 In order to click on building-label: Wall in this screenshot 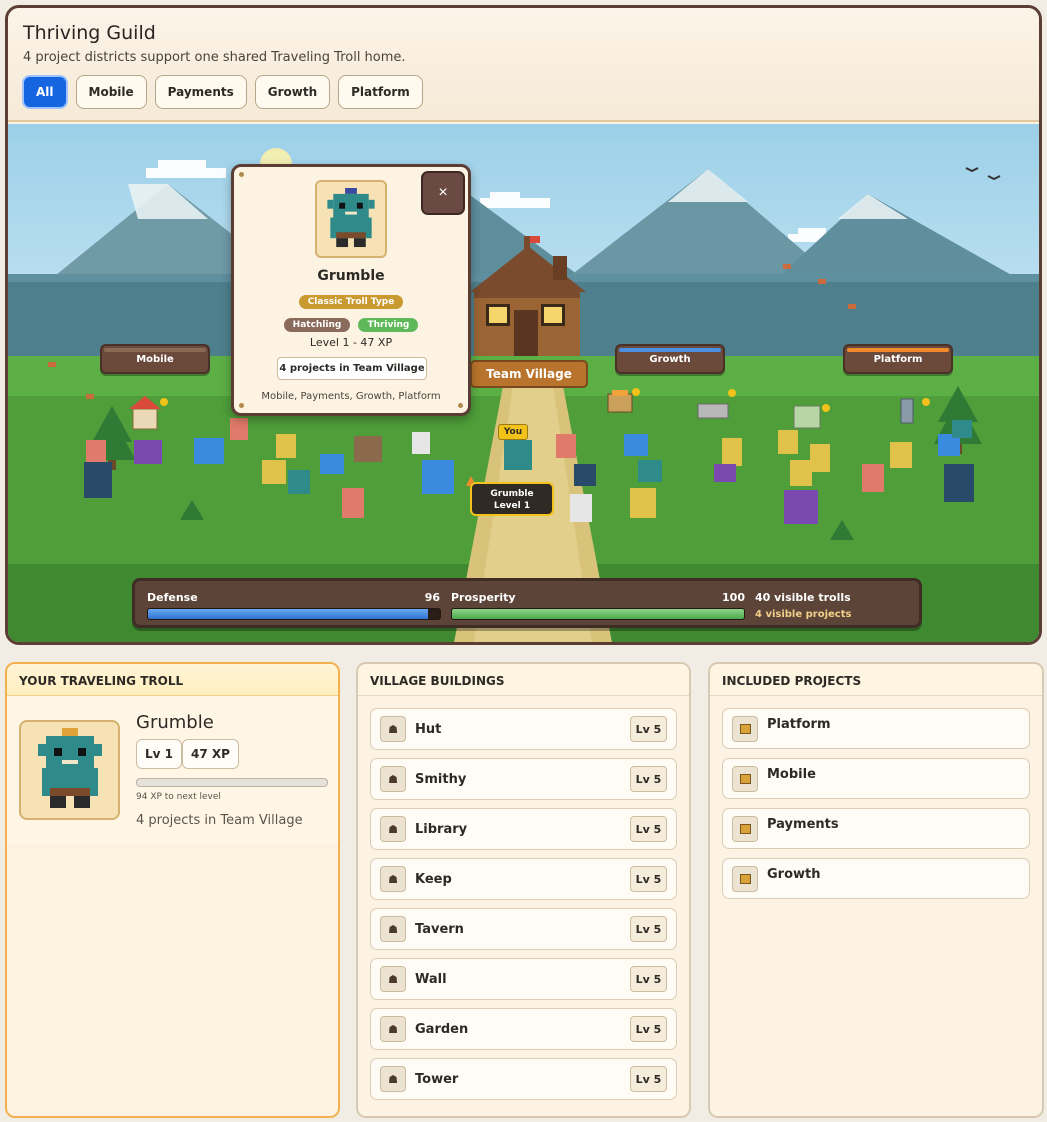, I will do `click(431, 979)`.